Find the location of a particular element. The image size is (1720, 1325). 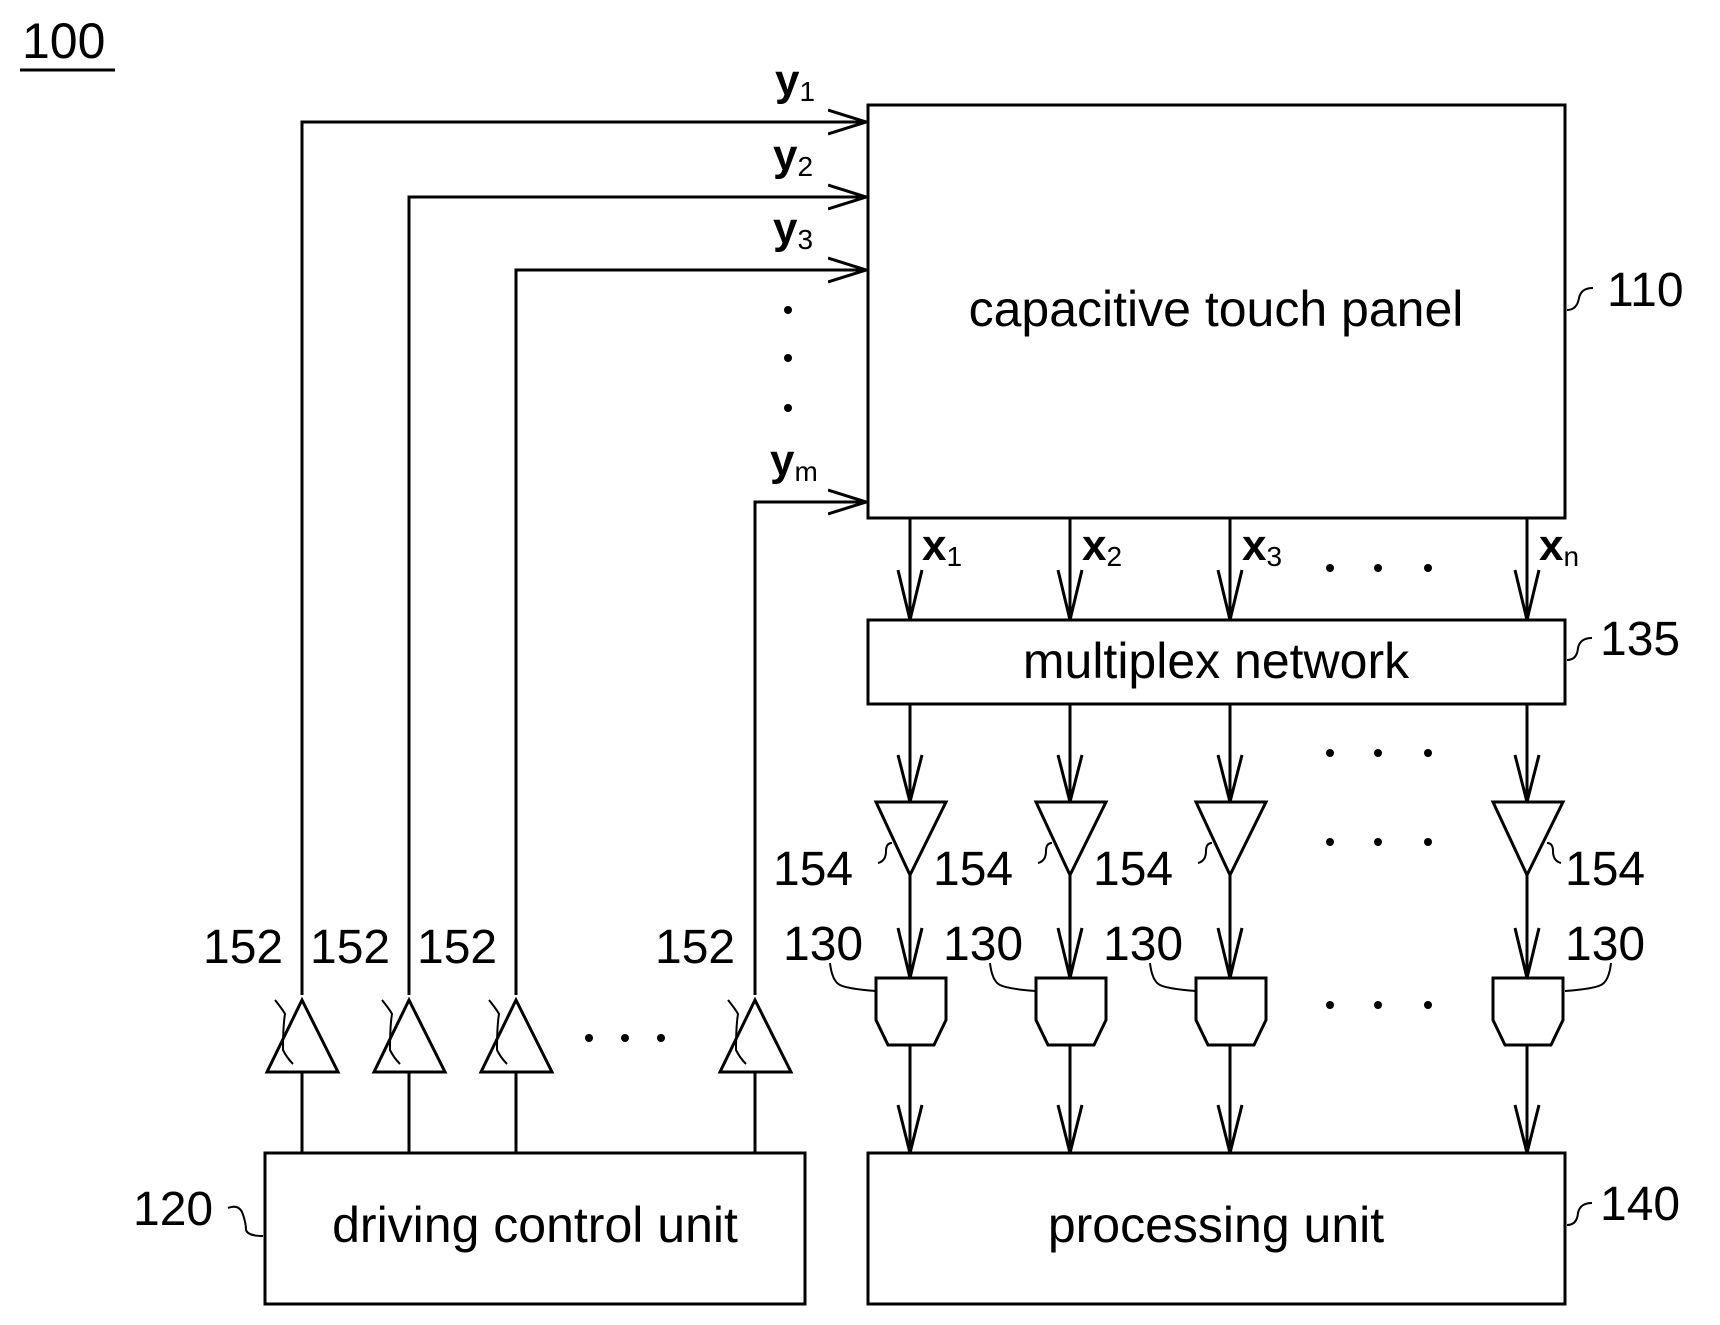

processor-label: processing unit is located at coordinates (1216, 1225).